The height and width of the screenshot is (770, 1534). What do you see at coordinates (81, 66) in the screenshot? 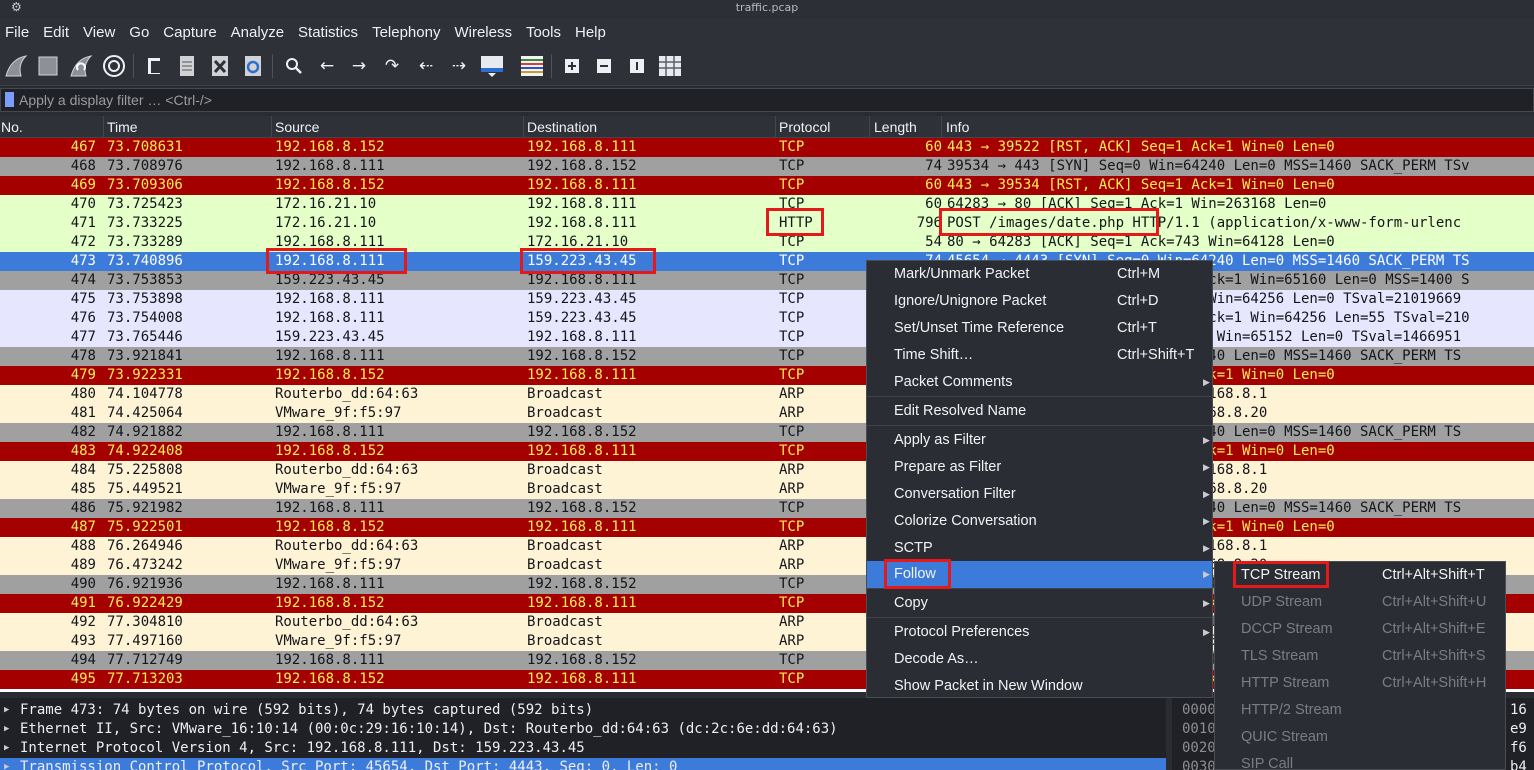
I see `restart-icon` at bounding box center [81, 66].